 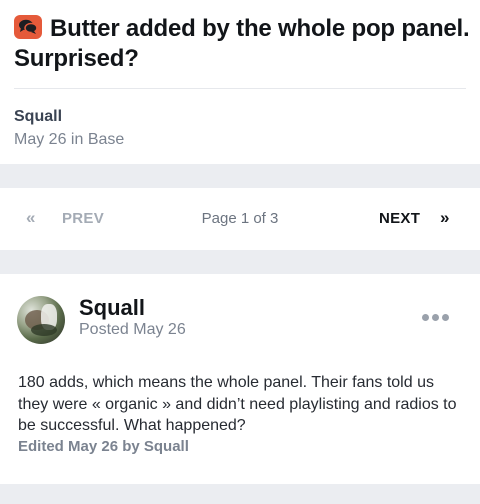 I want to click on pagination-bar: « PREV Page 1 of 3 NEXT », so click(x=240, y=219).